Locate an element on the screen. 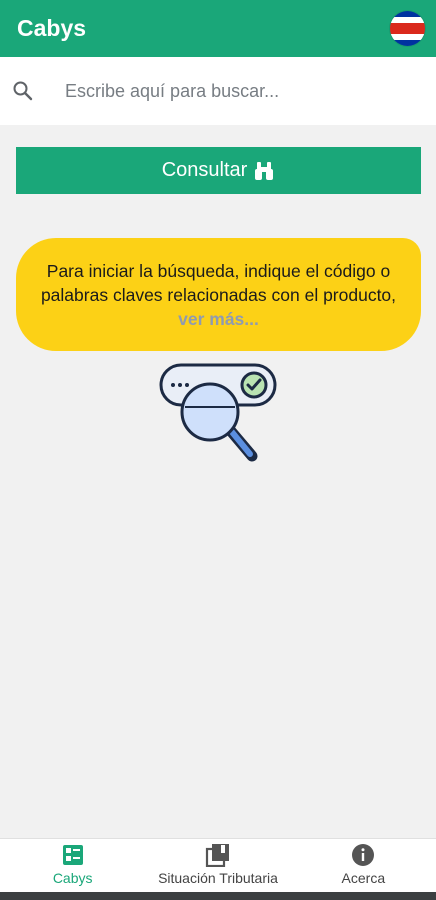 This screenshot has width=436, height=900. costa-rica-flag-icon is located at coordinates (407, 28).